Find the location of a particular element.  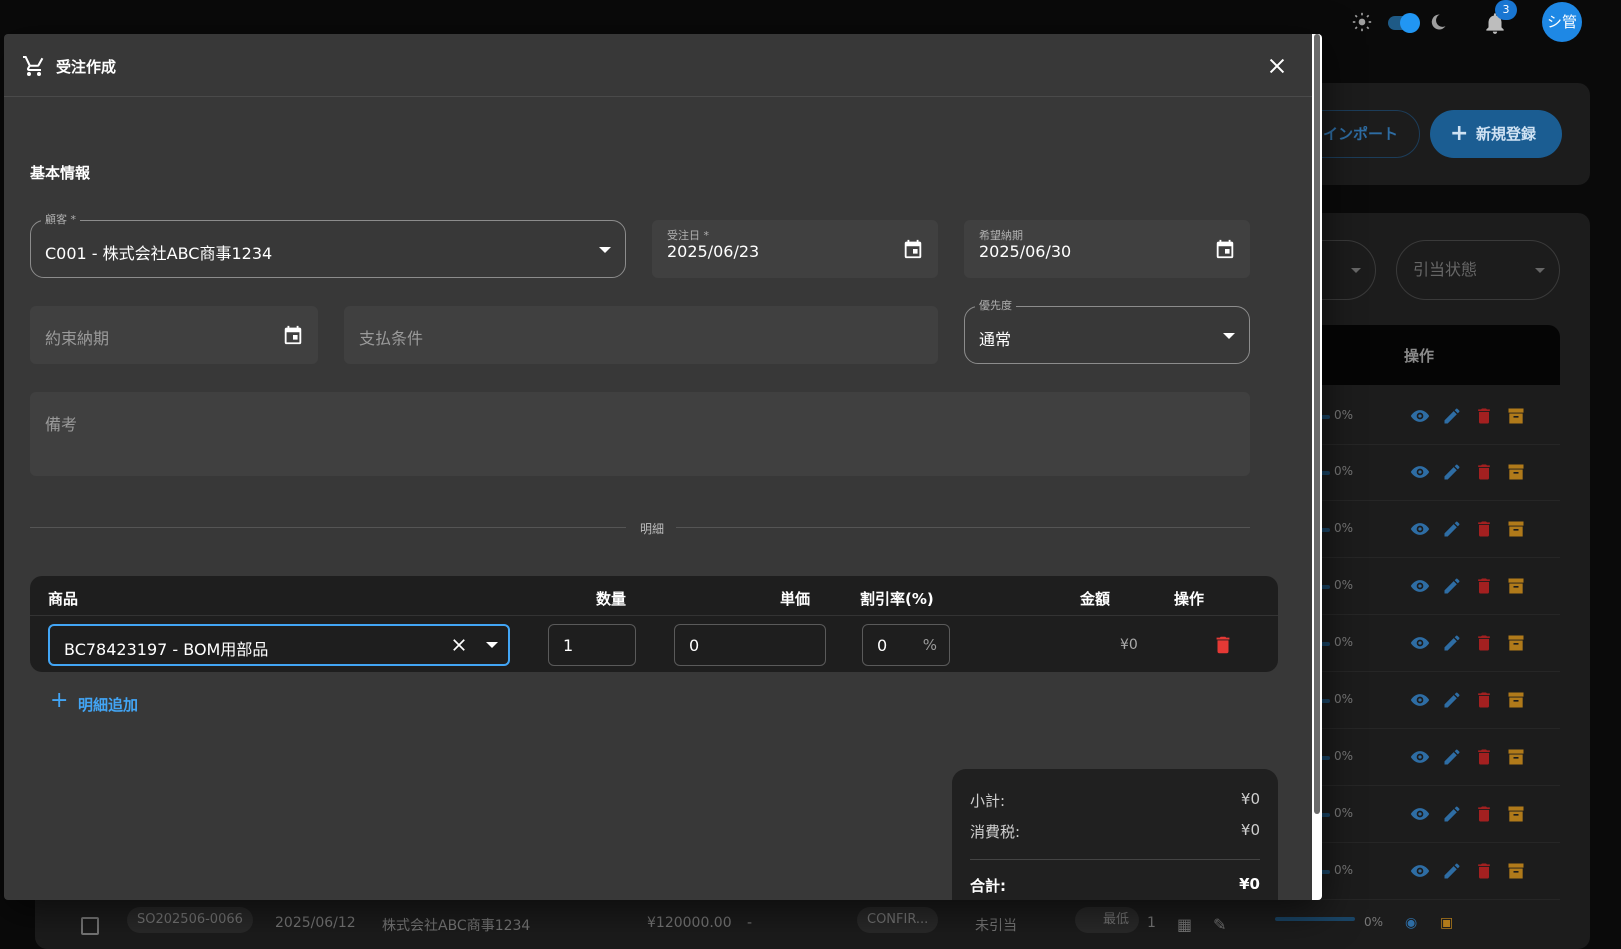

desired-delivery-field: 希望納期 2025/06/30 is located at coordinates (1107, 249).